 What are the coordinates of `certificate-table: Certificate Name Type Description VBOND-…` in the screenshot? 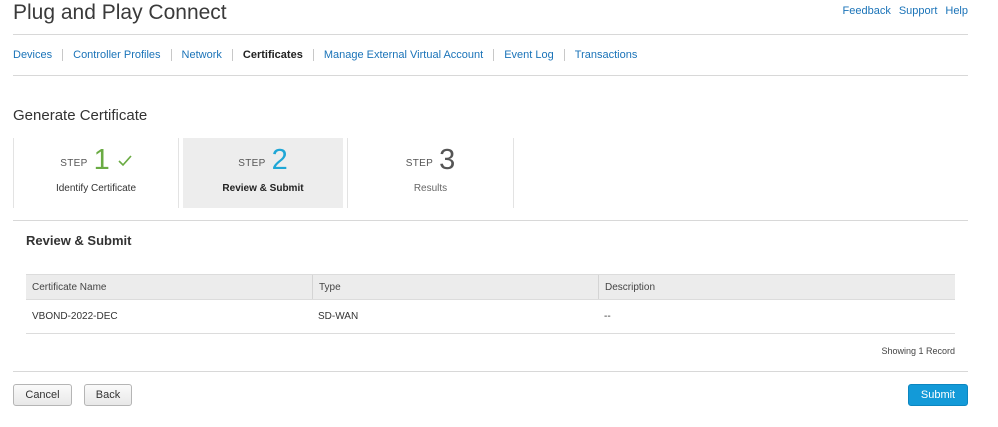 It's located at (490, 304).